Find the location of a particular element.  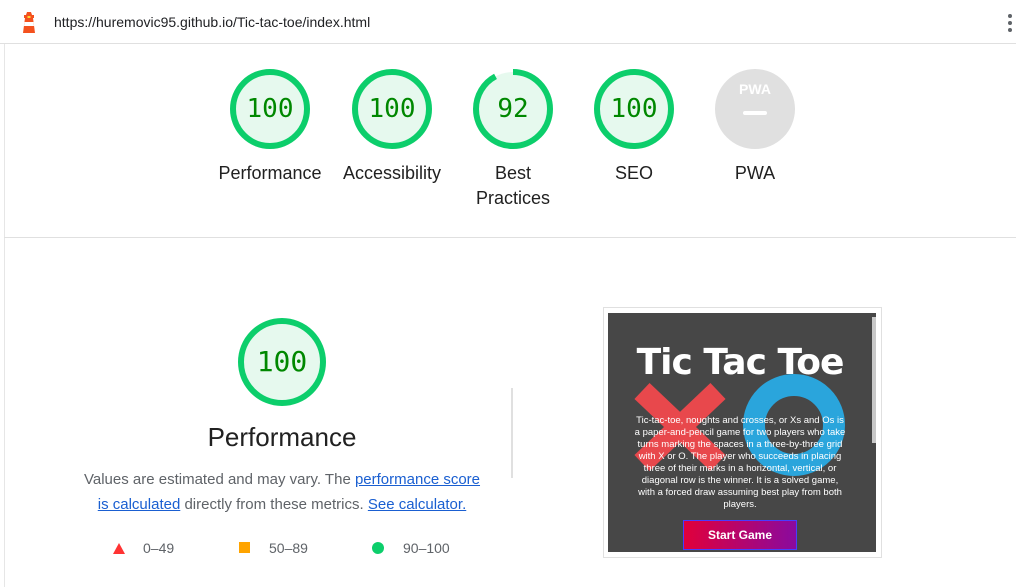

performance-title: Performance is located at coordinates (282, 437).